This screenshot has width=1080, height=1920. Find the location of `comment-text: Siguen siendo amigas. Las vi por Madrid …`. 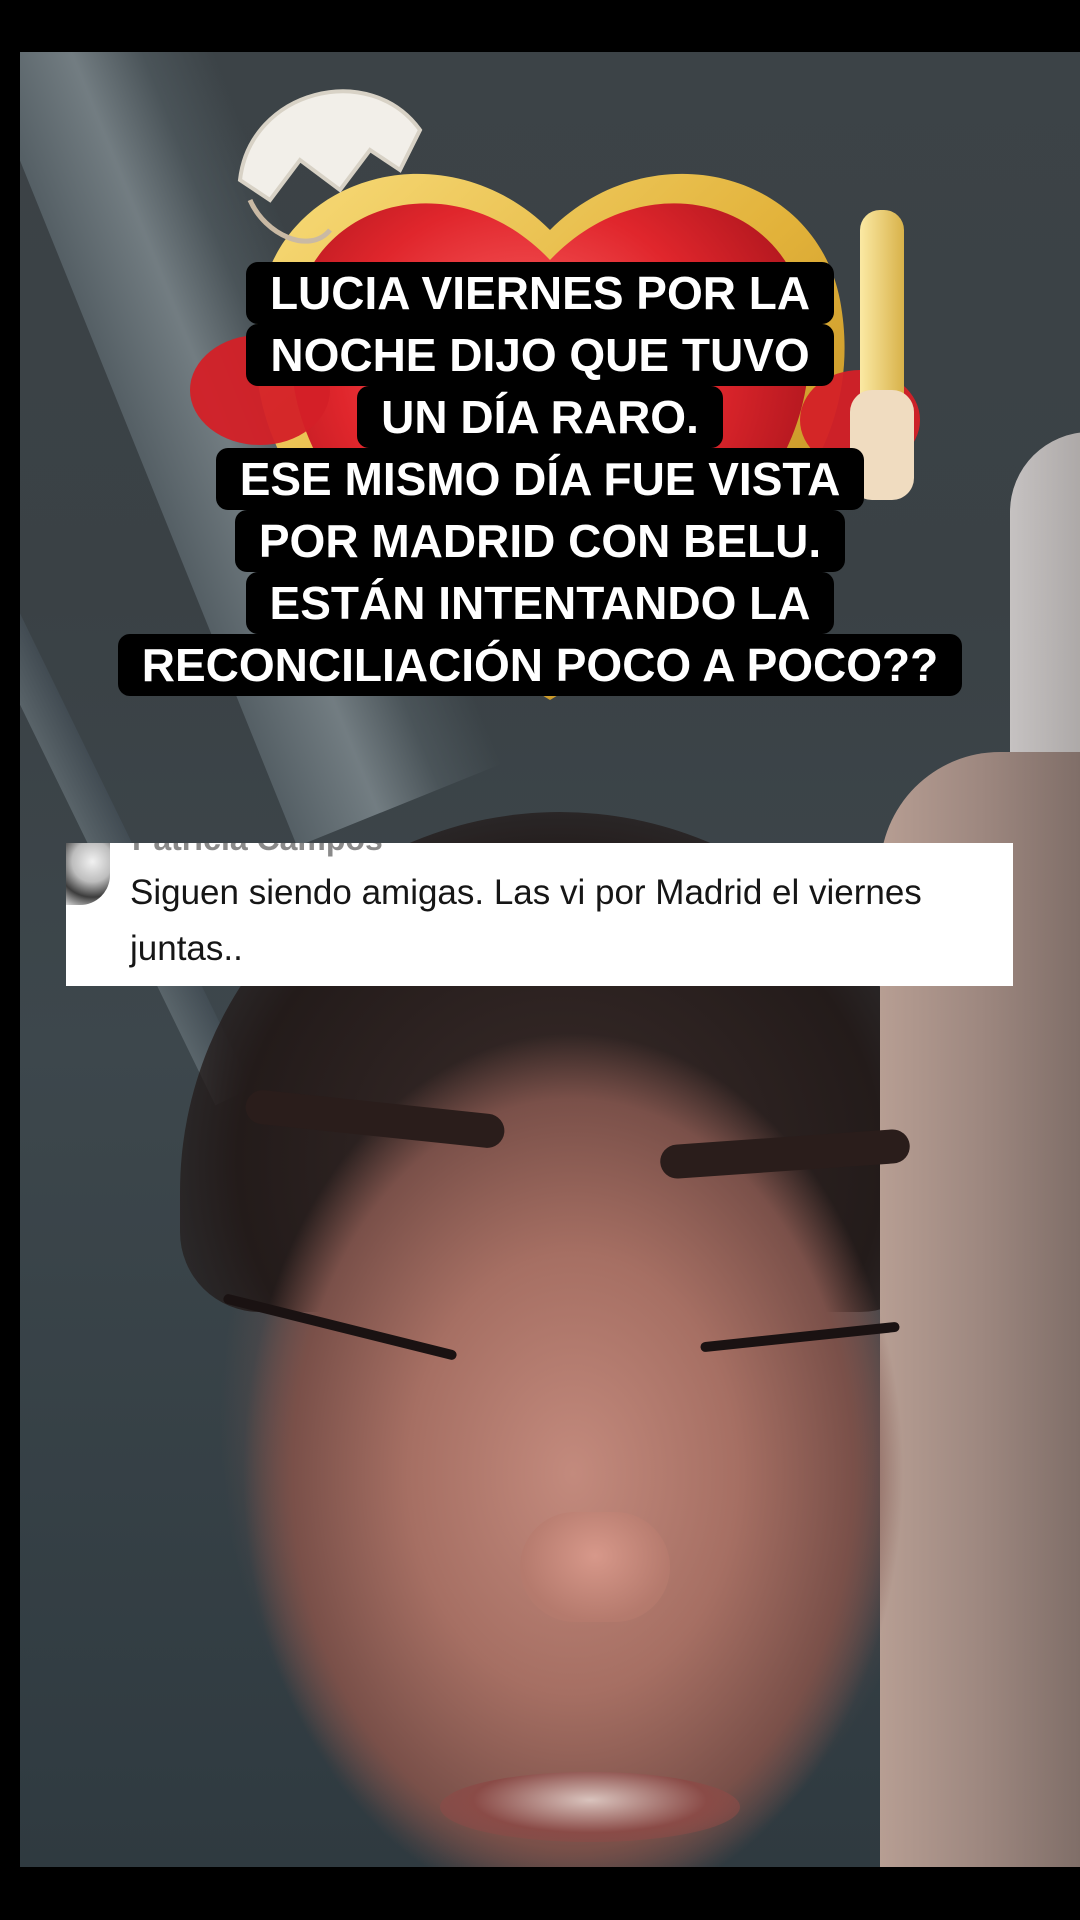

comment-text: Siguen siendo amigas. Las vi por Madrid … is located at coordinates (526, 920).